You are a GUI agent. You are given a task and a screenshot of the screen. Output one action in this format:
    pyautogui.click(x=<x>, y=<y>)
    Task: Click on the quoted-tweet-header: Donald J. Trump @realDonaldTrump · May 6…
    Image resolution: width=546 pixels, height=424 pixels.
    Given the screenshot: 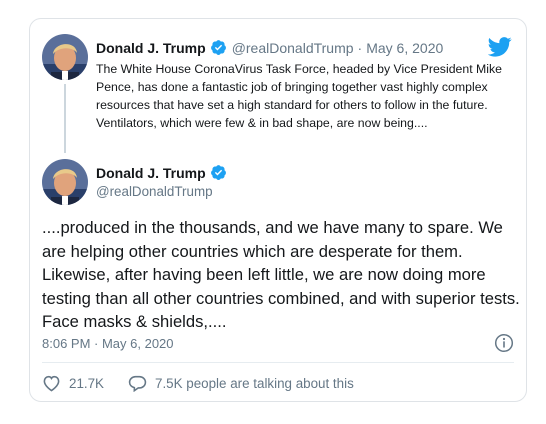 What is the action you would take?
    pyautogui.click(x=269, y=47)
    